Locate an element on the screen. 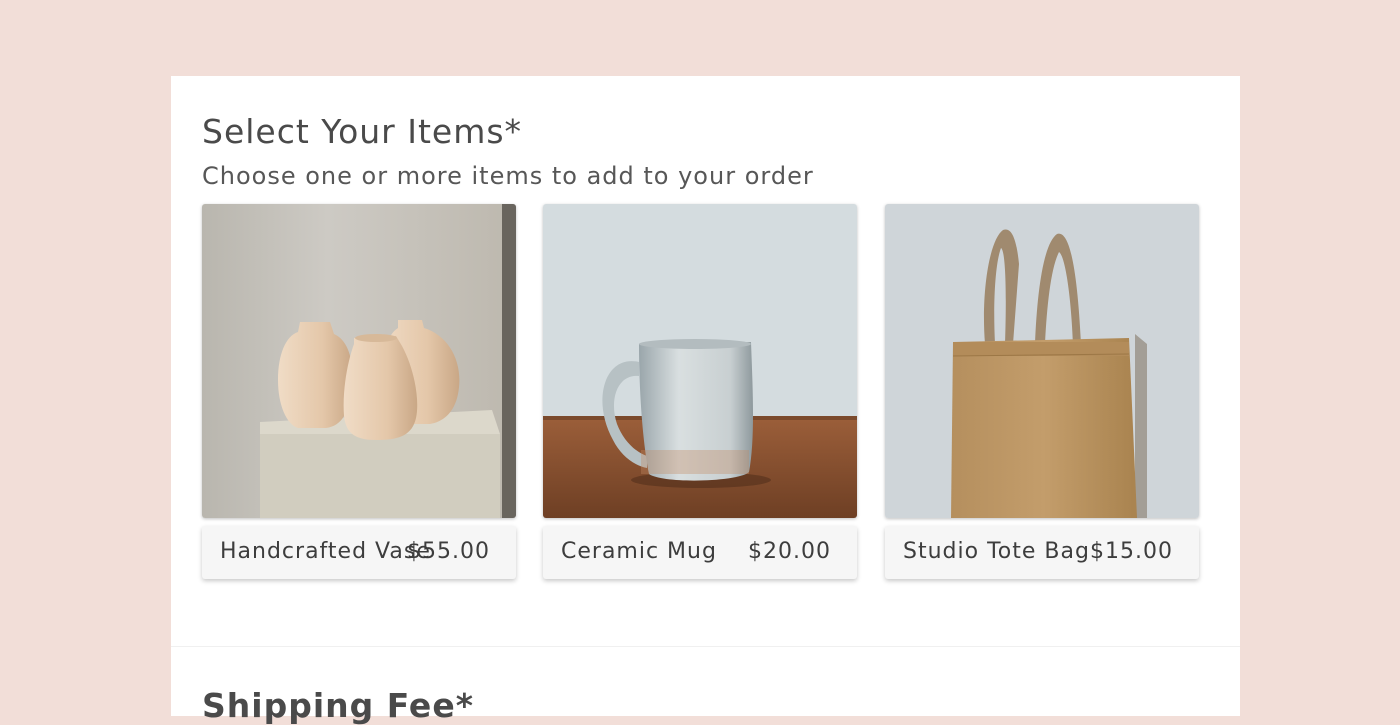 The width and height of the screenshot is (1400, 725). item-option-handcrafted-vase: Handcrafted Vase $55.00 is located at coordinates (359, 391).